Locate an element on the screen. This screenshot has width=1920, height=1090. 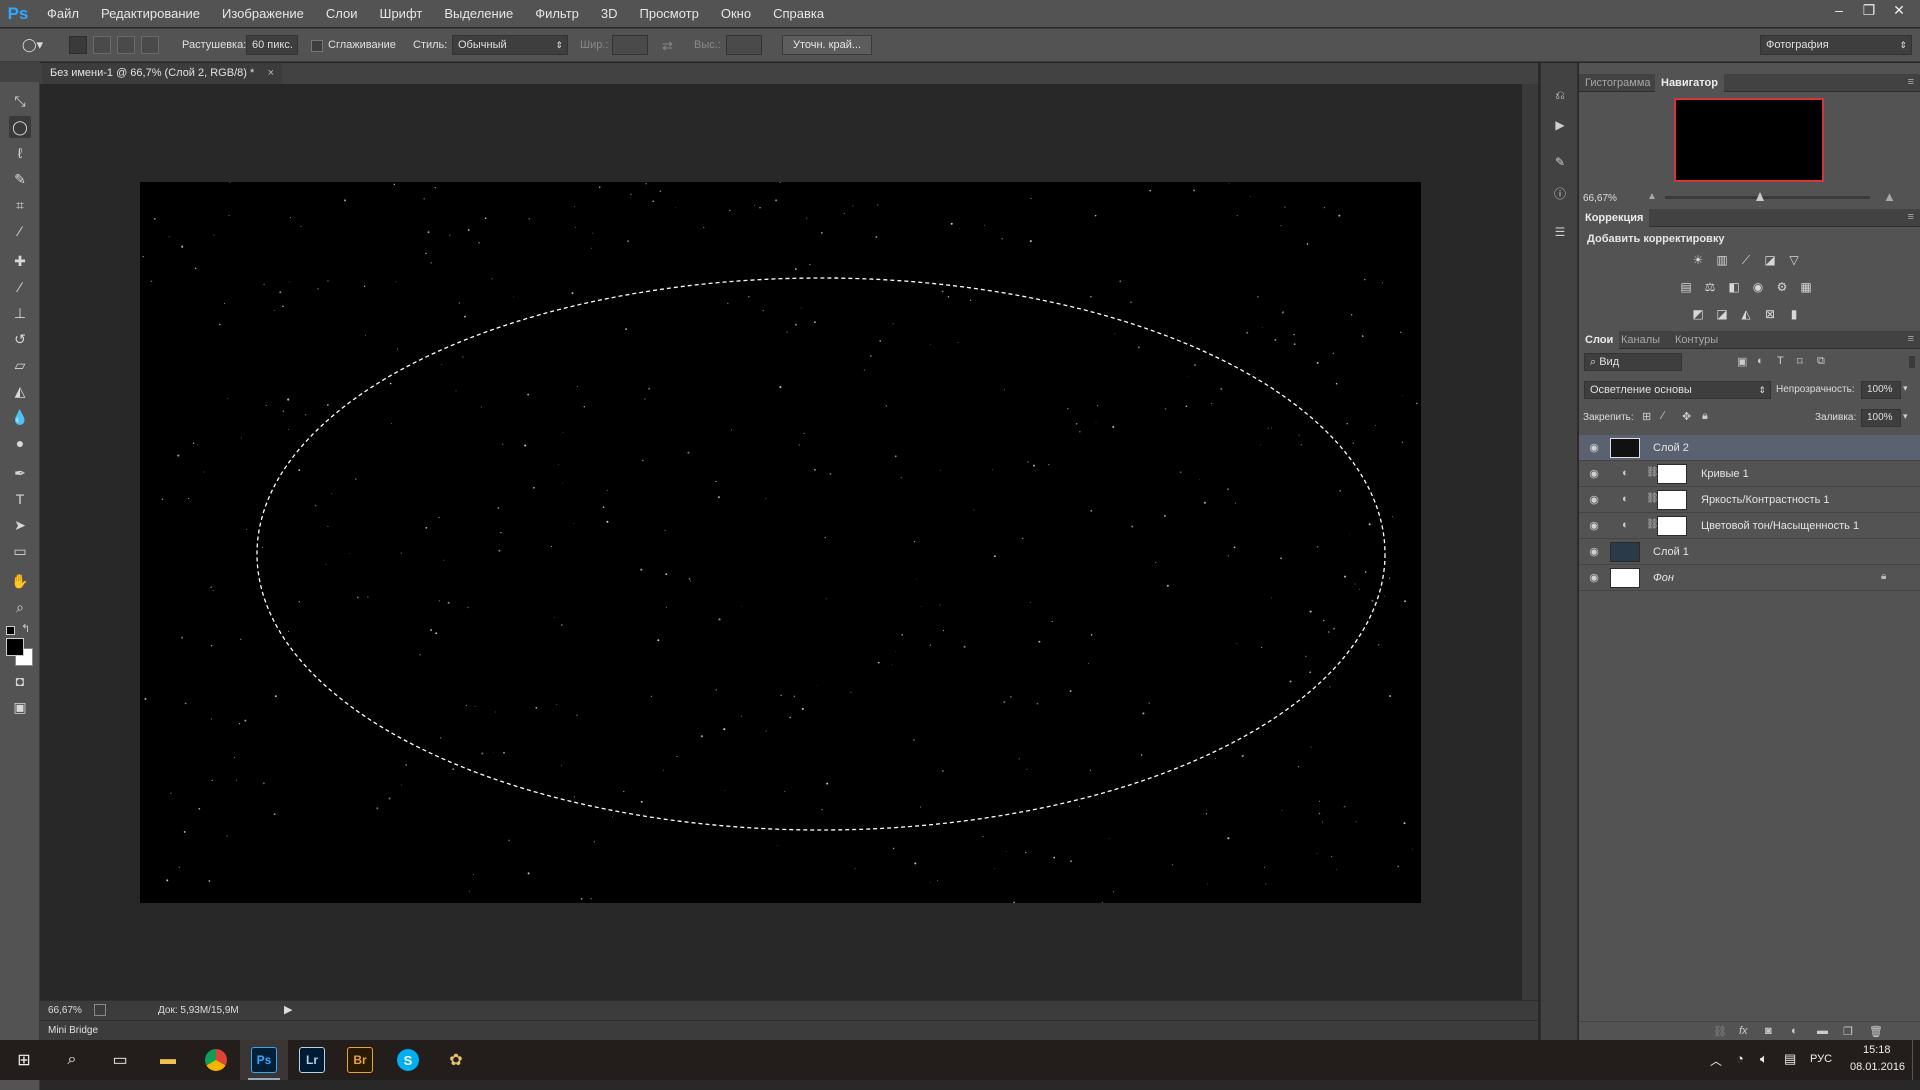
quick-selection-tool-icon: ✎ is located at coordinates (20, 179).